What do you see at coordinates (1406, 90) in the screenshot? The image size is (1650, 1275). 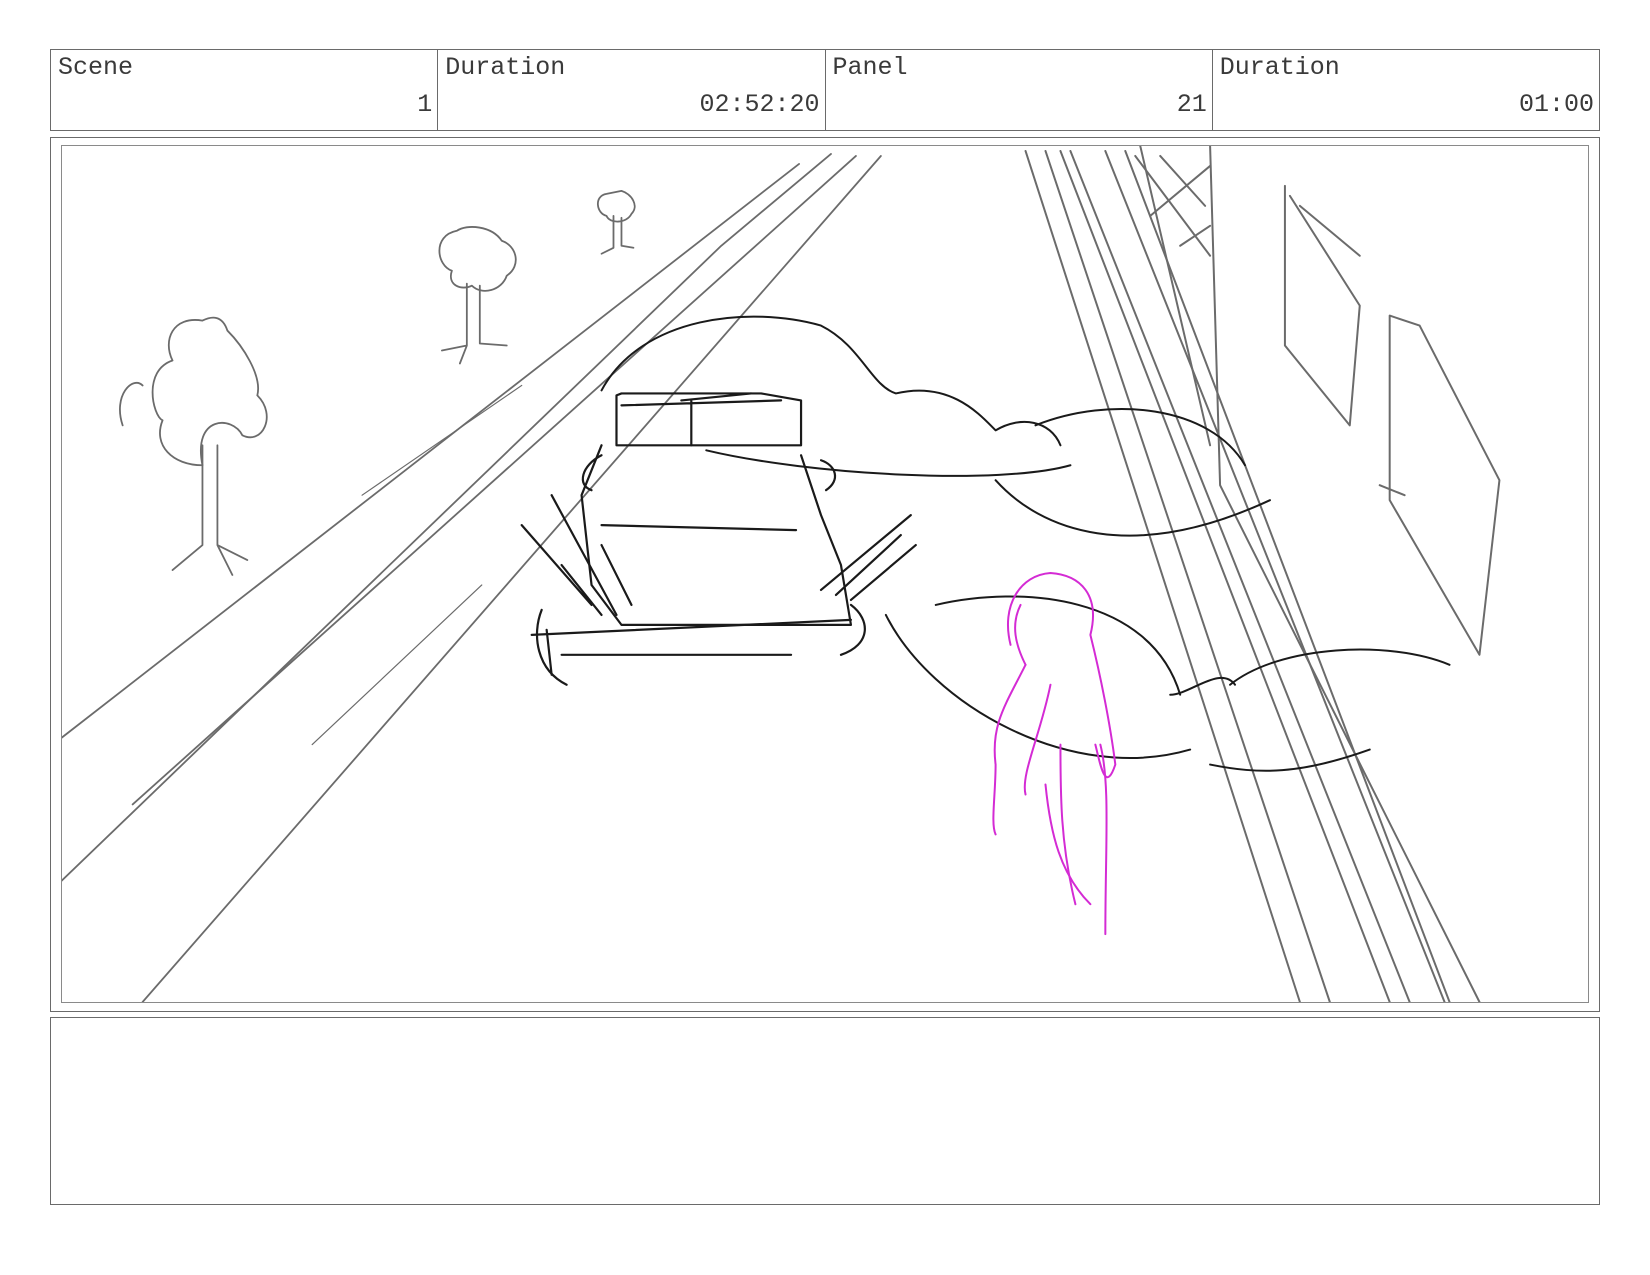 I see `panel-duration-cell: Duration 01:00` at bounding box center [1406, 90].